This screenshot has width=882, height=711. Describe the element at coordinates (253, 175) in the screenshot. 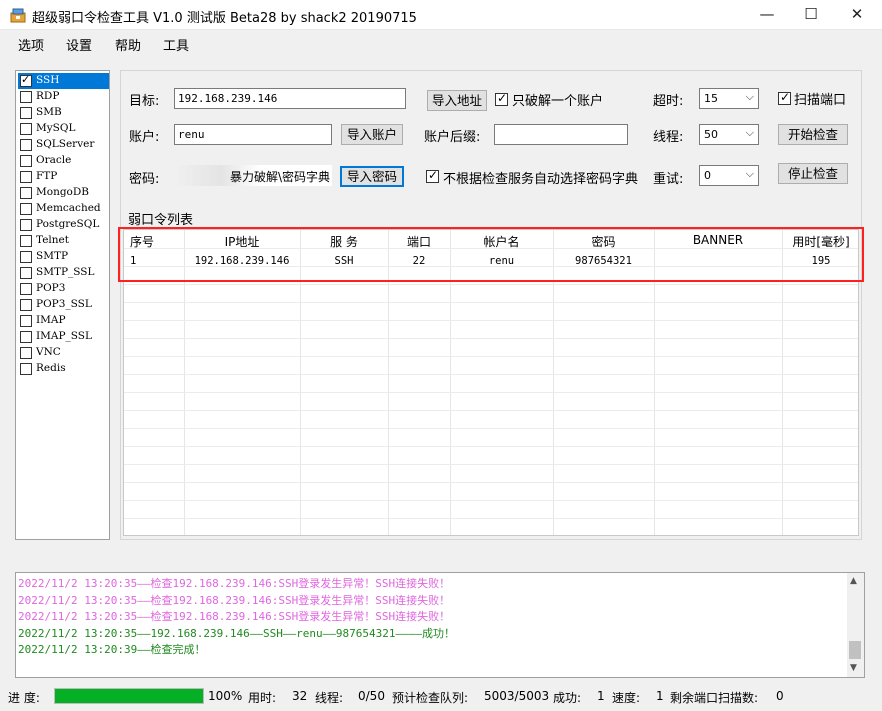

I see `password-input: 暴力破解\密码字典` at that location.